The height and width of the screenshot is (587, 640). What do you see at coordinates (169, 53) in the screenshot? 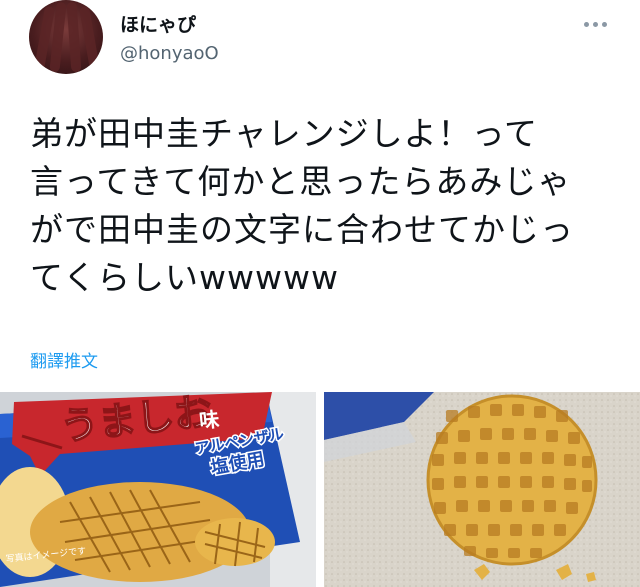
I see `user-handle: @honyaoO` at bounding box center [169, 53].